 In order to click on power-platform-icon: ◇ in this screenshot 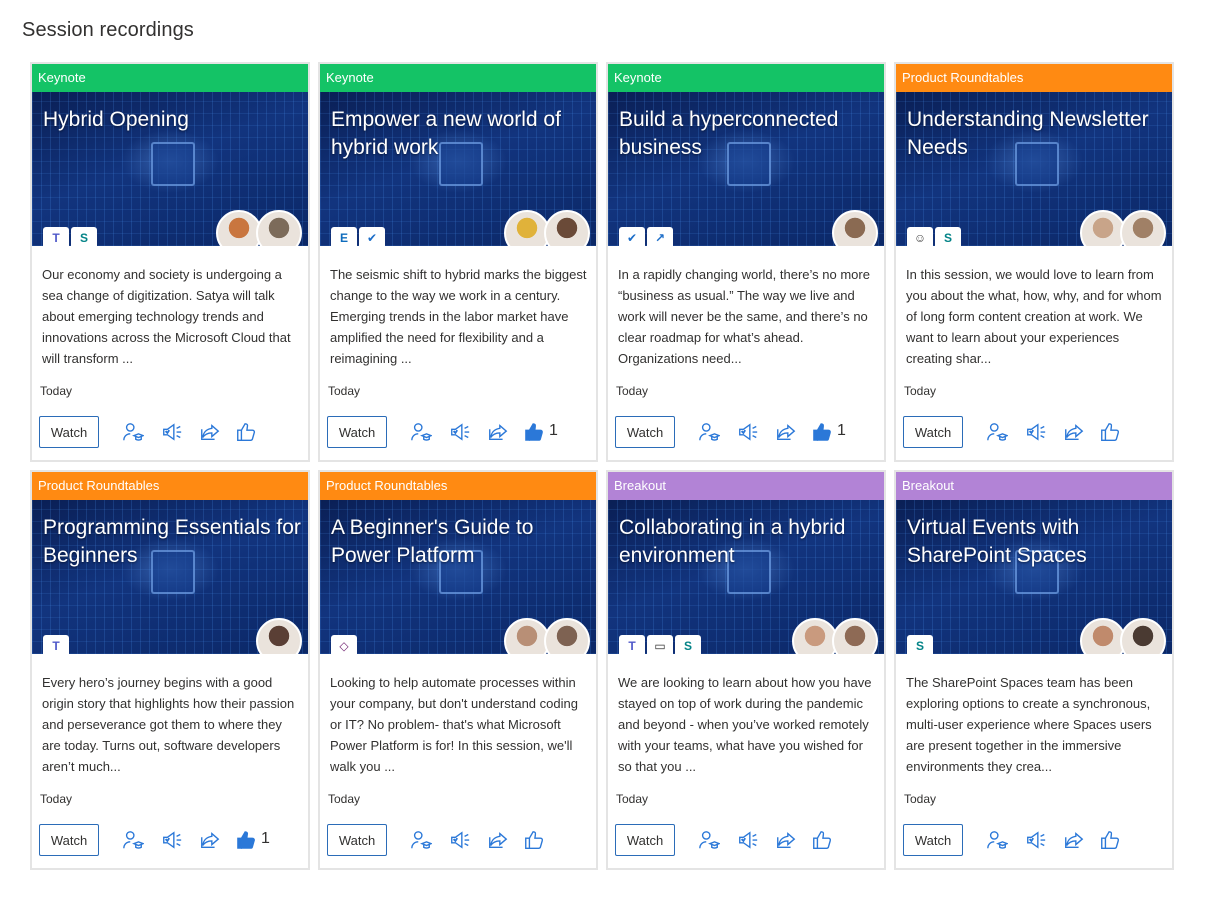, I will do `click(344, 644)`.